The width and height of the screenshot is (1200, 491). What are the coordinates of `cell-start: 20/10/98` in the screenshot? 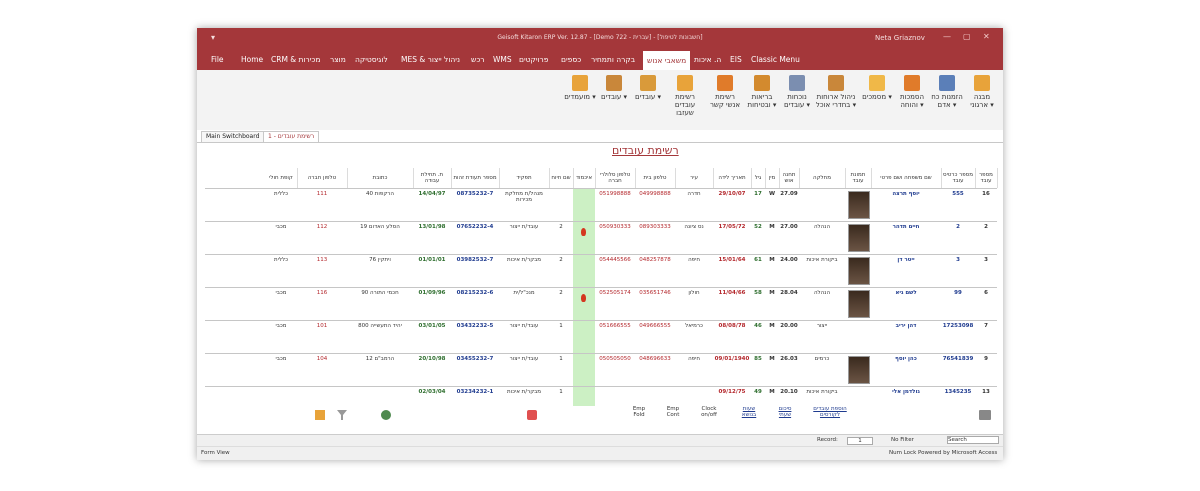 It's located at (432, 359).